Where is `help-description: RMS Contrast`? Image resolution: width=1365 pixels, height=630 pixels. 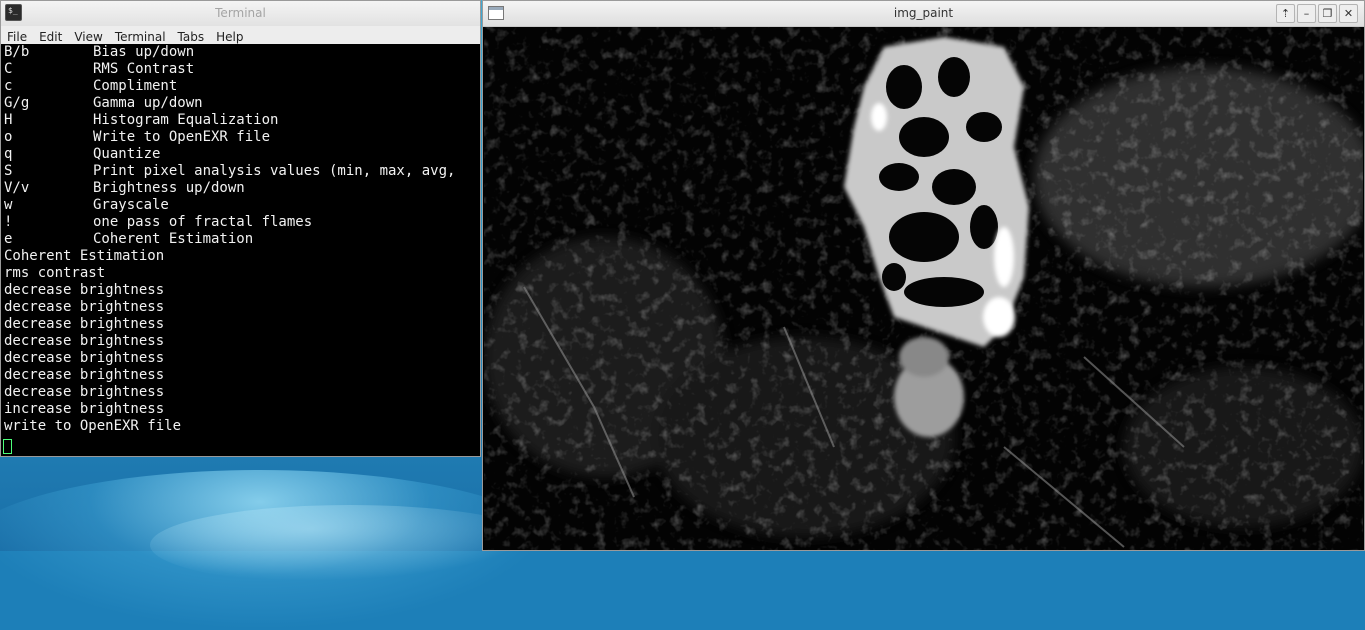
help-description: RMS Contrast is located at coordinates (144, 69).